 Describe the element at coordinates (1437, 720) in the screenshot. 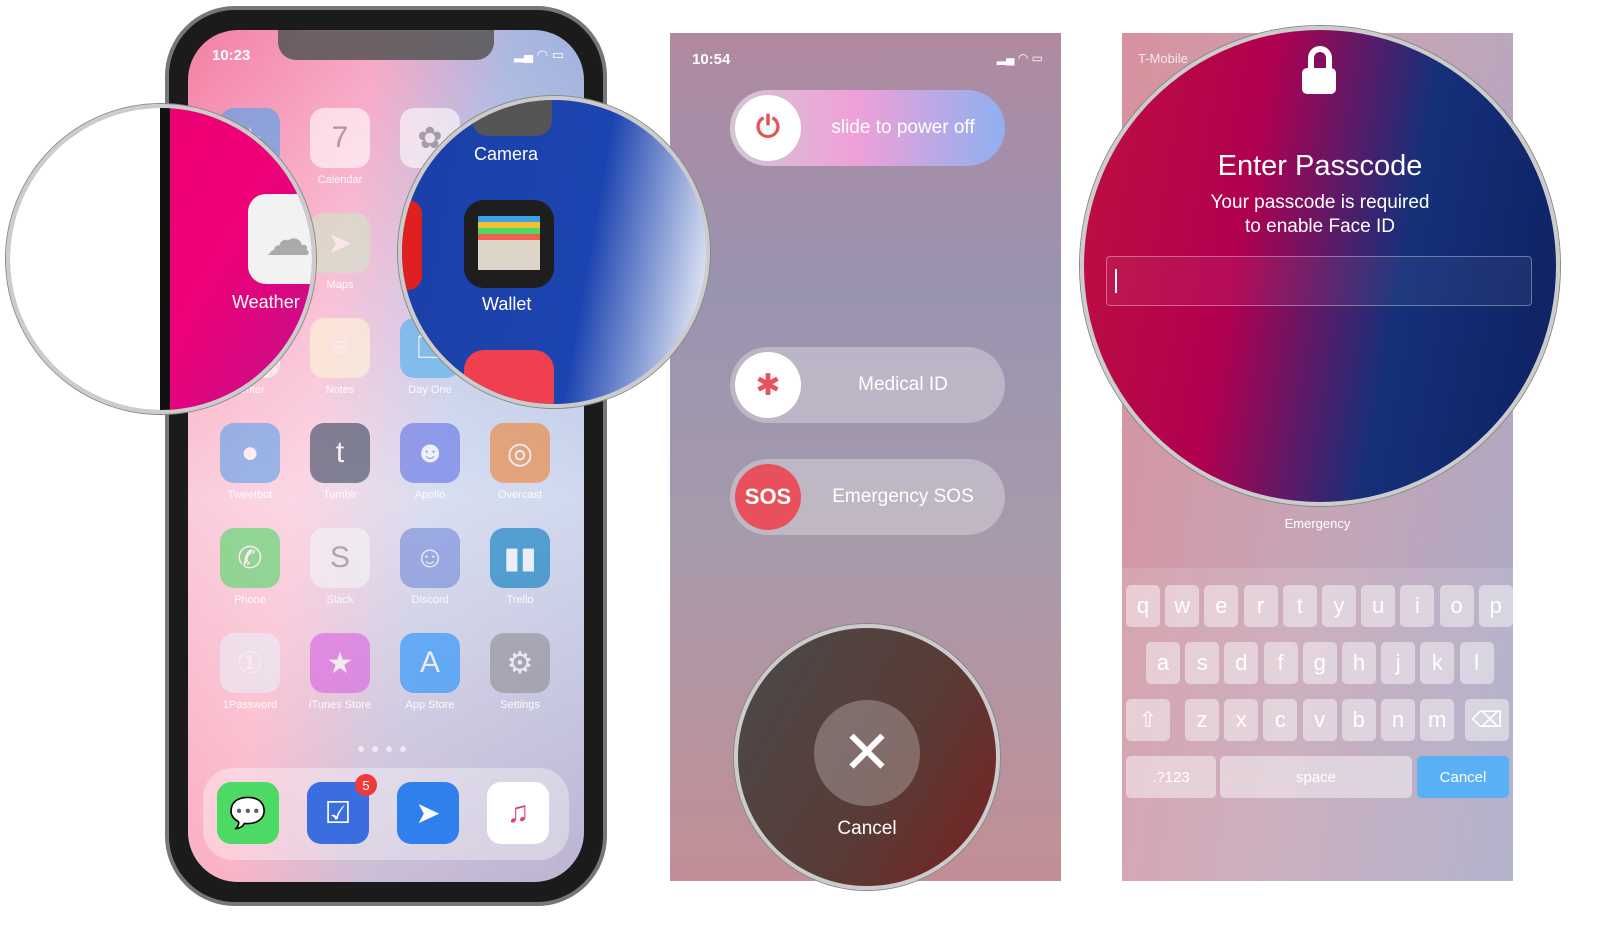

I see `key-m: m` at that location.